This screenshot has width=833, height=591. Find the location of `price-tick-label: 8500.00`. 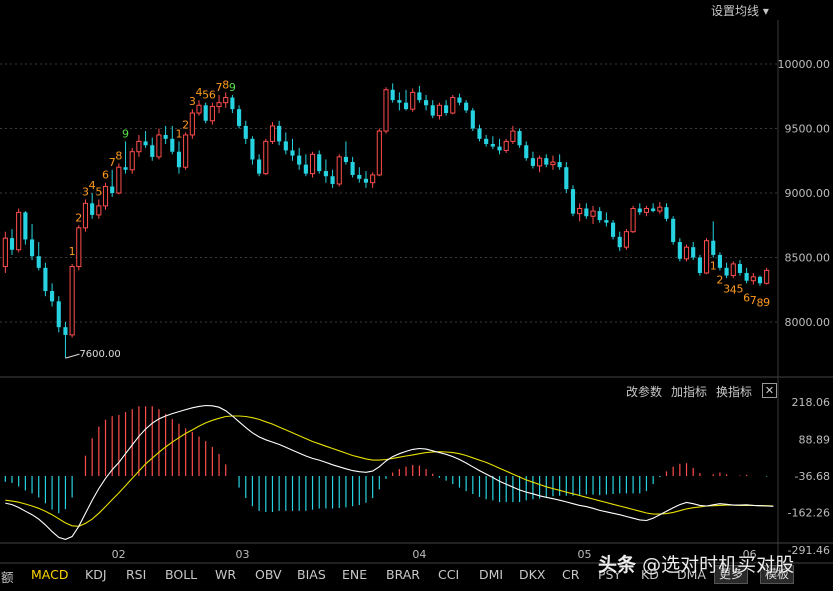

price-tick-label: 8500.00 is located at coordinates (808, 258).